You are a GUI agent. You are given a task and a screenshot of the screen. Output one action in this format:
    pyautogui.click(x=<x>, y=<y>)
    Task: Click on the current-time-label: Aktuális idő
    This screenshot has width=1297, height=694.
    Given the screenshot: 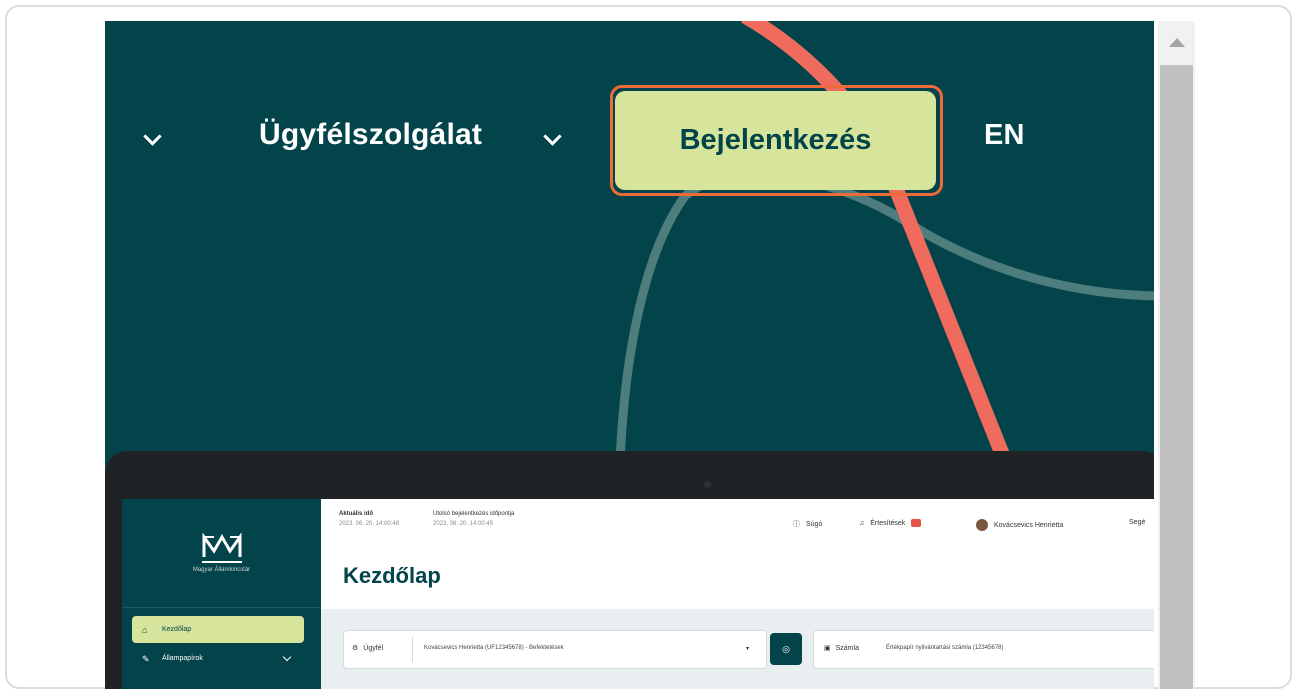 What is the action you would take?
    pyautogui.click(x=356, y=514)
    